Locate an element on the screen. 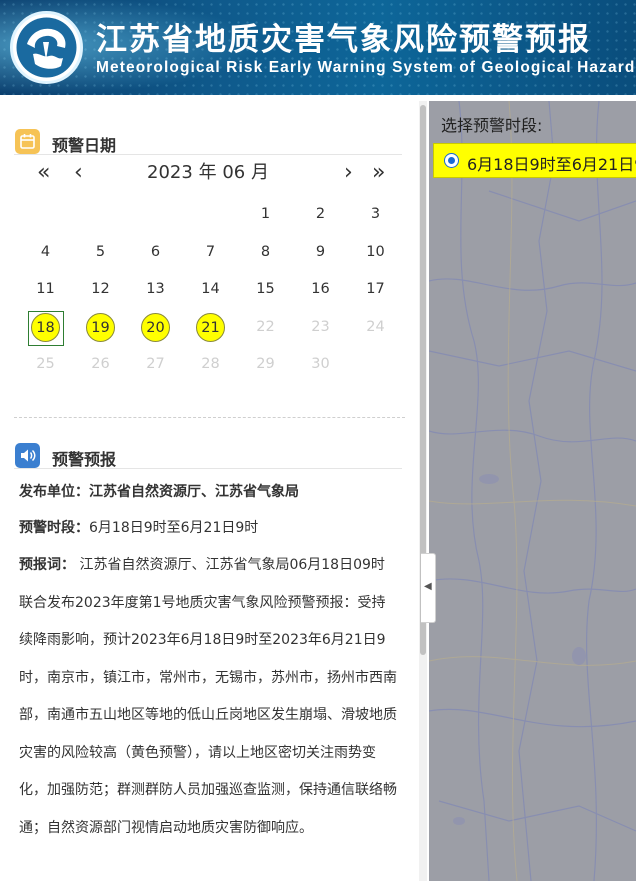 The image size is (636, 881). day-number: 30 is located at coordinates (320, 364).